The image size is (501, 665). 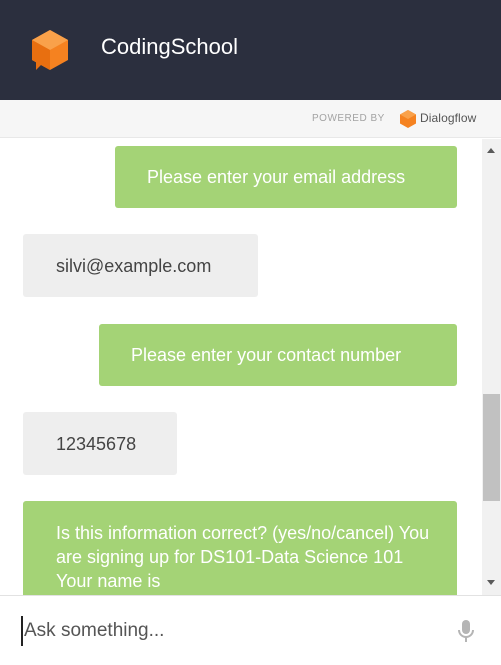 I want to click on powered-by-bar: POWERED BY Dialogflow, so click(x=250, y=119).